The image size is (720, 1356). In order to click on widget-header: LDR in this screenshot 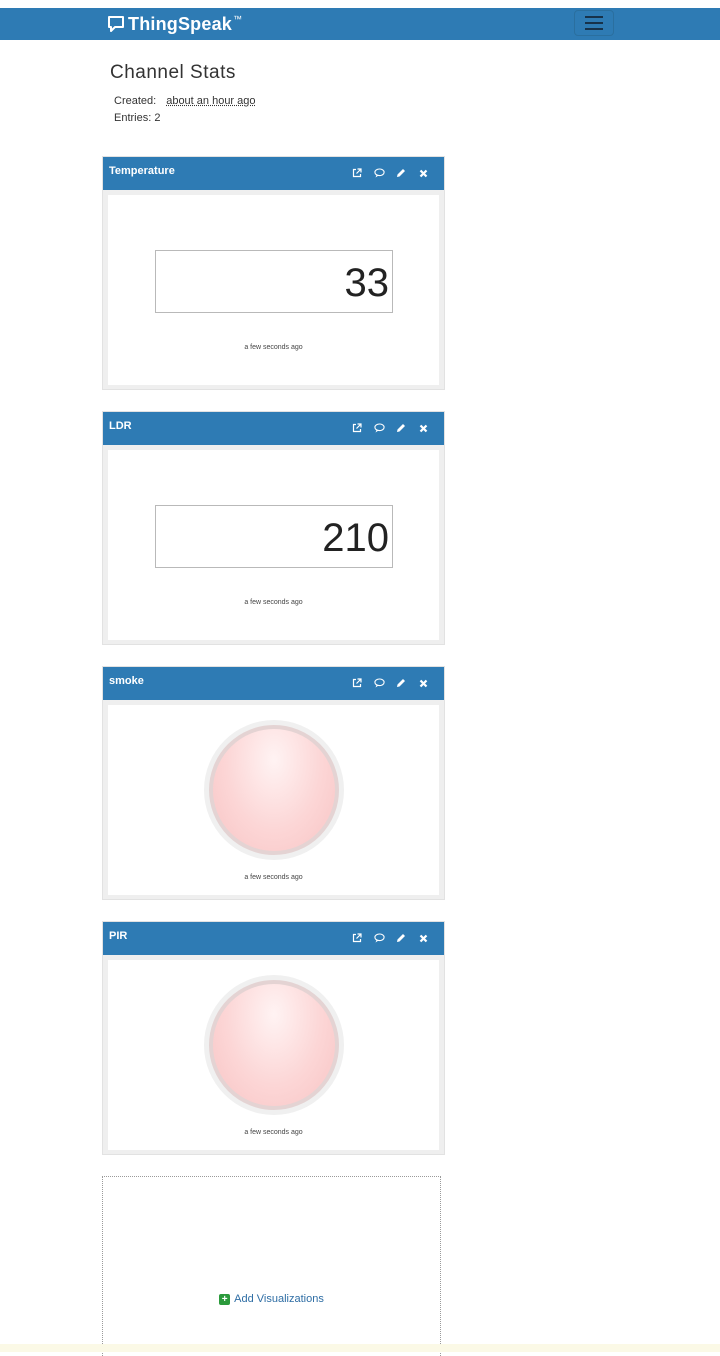, I will do `click(273, 428)`.